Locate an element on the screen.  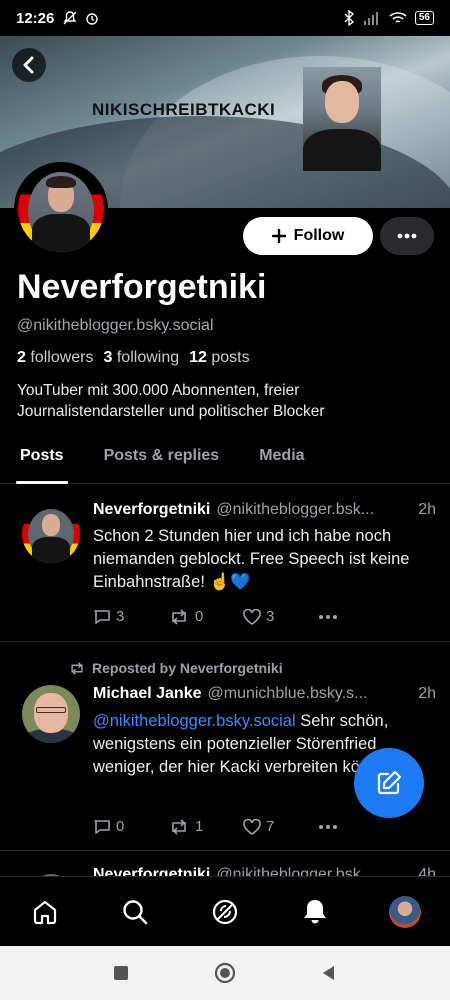
profile-avatar-small is located at coordinates (405, 911).